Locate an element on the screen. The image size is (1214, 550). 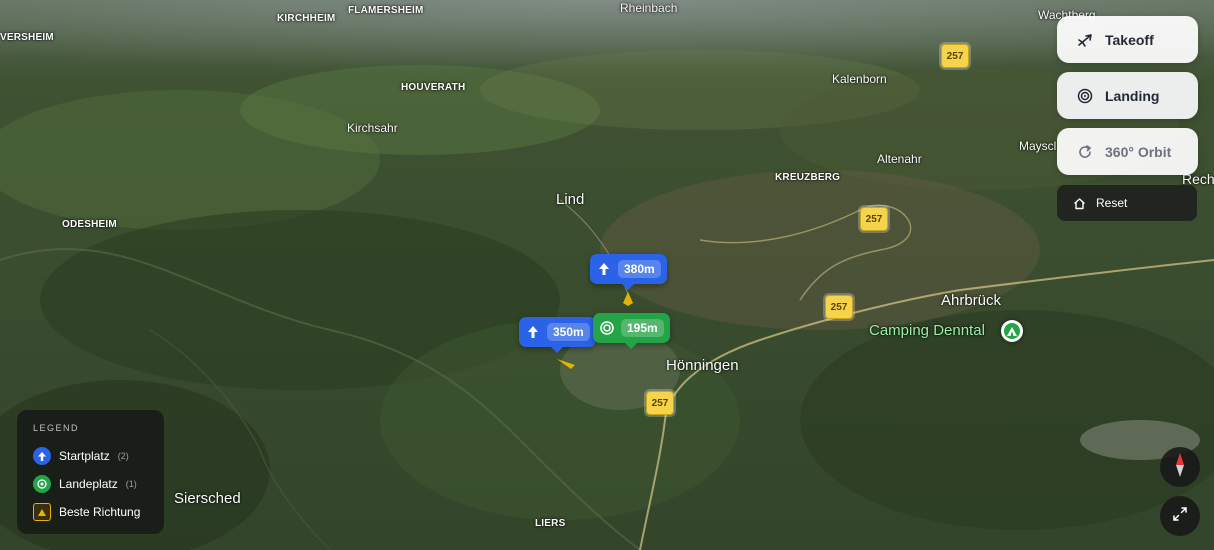
orbit-button: 360° Orbit is located at coordinates (1127, 151).